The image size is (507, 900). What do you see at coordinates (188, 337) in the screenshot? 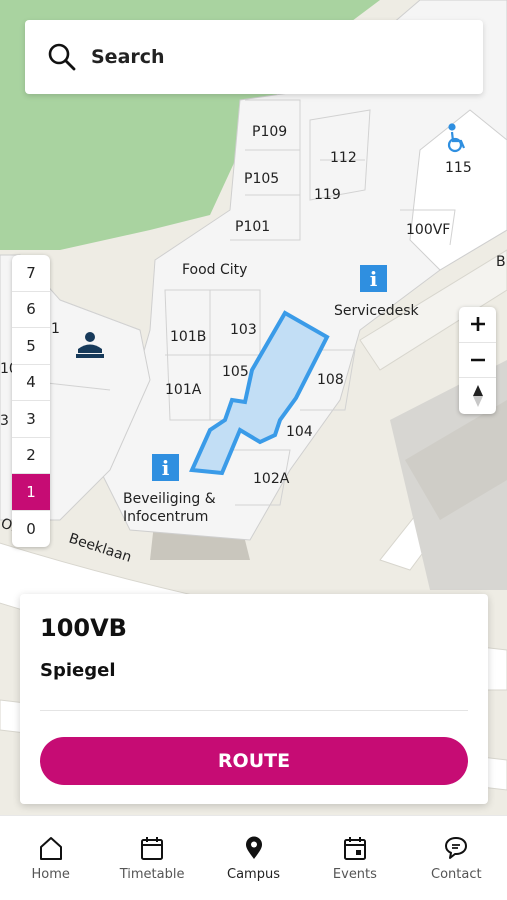
I see `room-label: 101B` at bounding box center [188, 337].